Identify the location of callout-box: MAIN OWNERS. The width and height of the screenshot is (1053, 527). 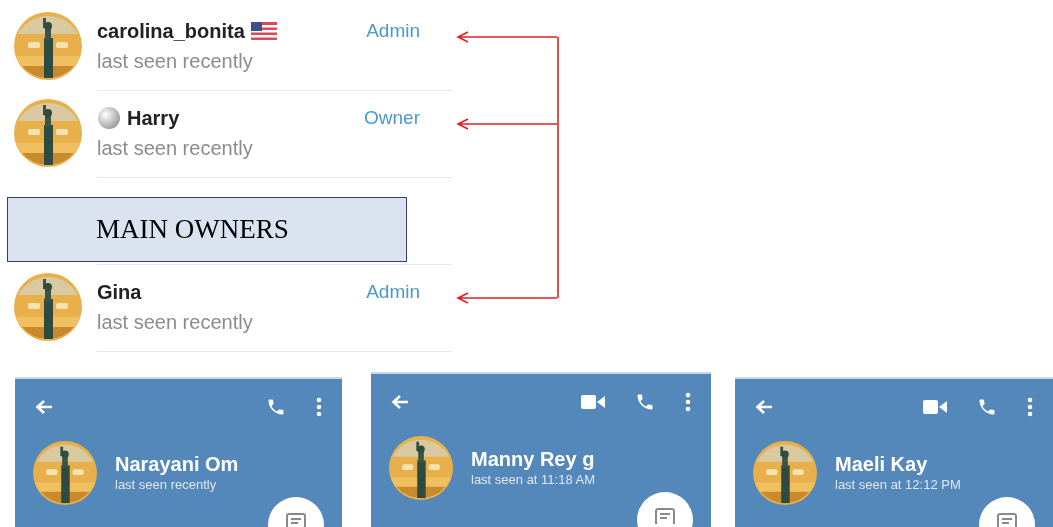
(207, 229).